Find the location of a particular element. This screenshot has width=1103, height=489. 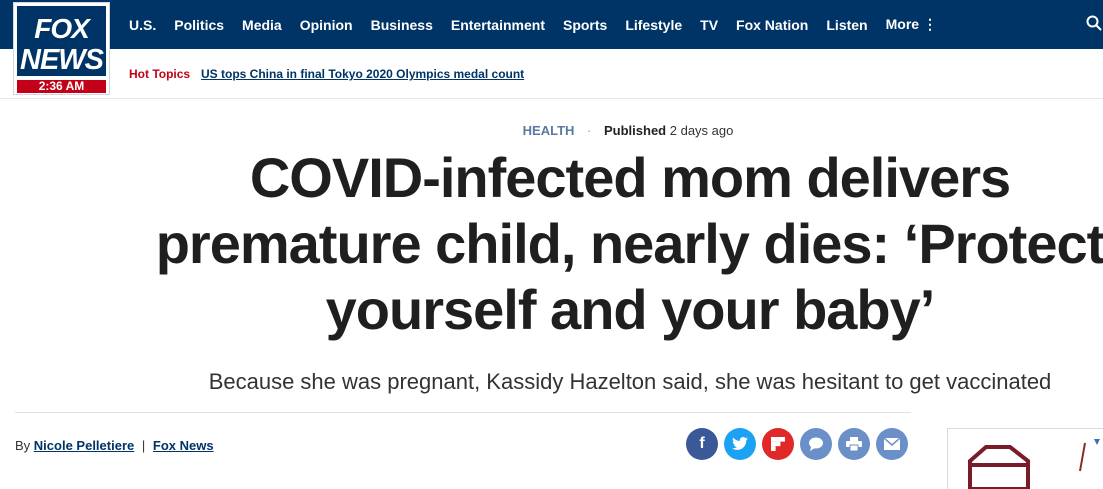

flipboard-share-button is located at coordinates (778, 444).